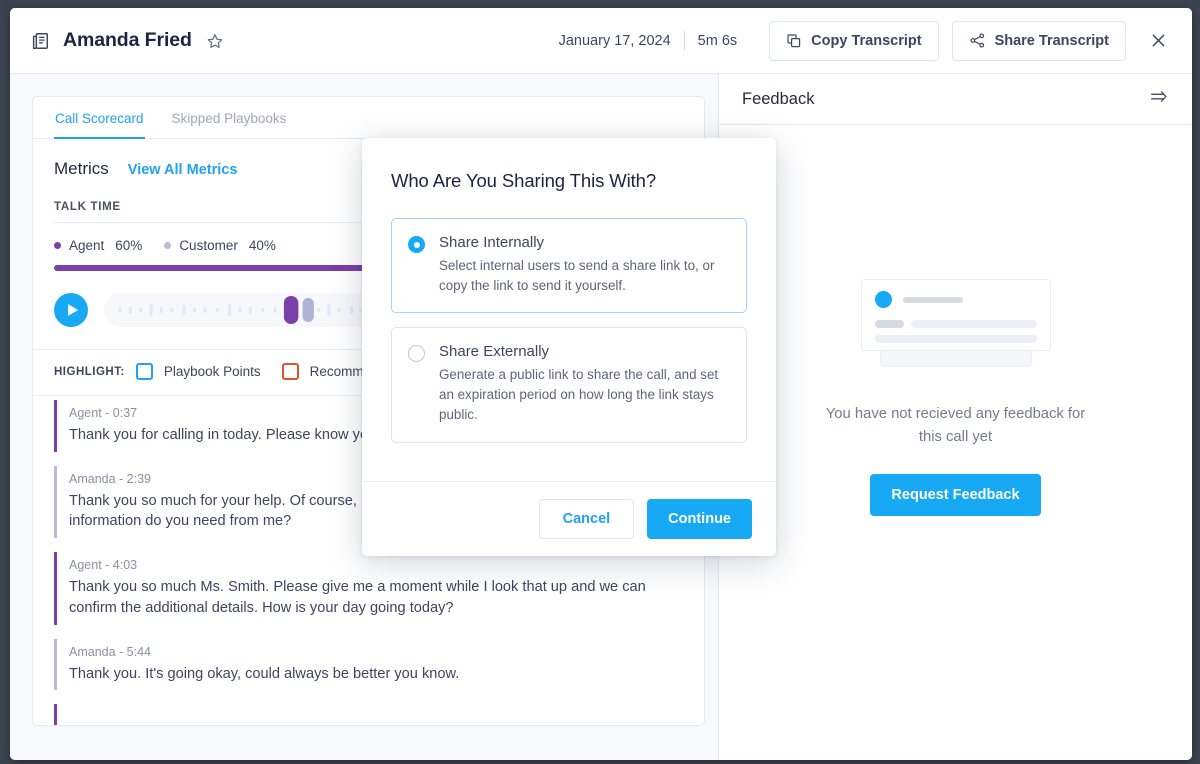 This screenshot has height=764, width=1200. I want to click on share-dialog-title: Who Are You Sharing This With?, so click(524, 180).